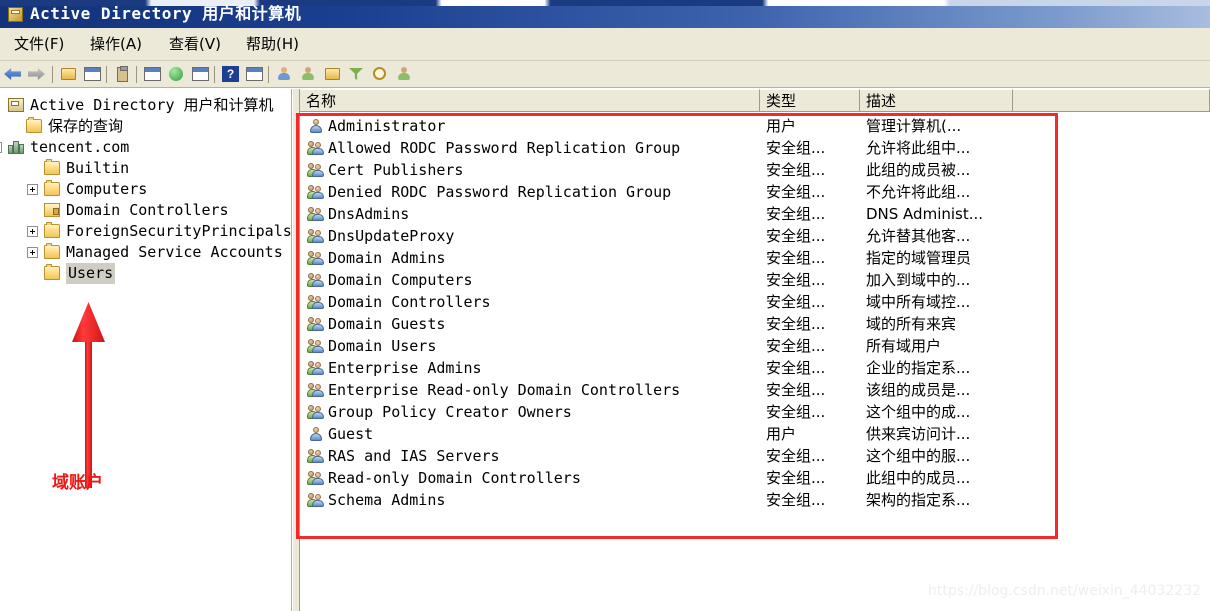 The width and height of the screenshot is (1210, 611). I want to click on list-column-header: 名称 类型 描述, so click(755, 100).